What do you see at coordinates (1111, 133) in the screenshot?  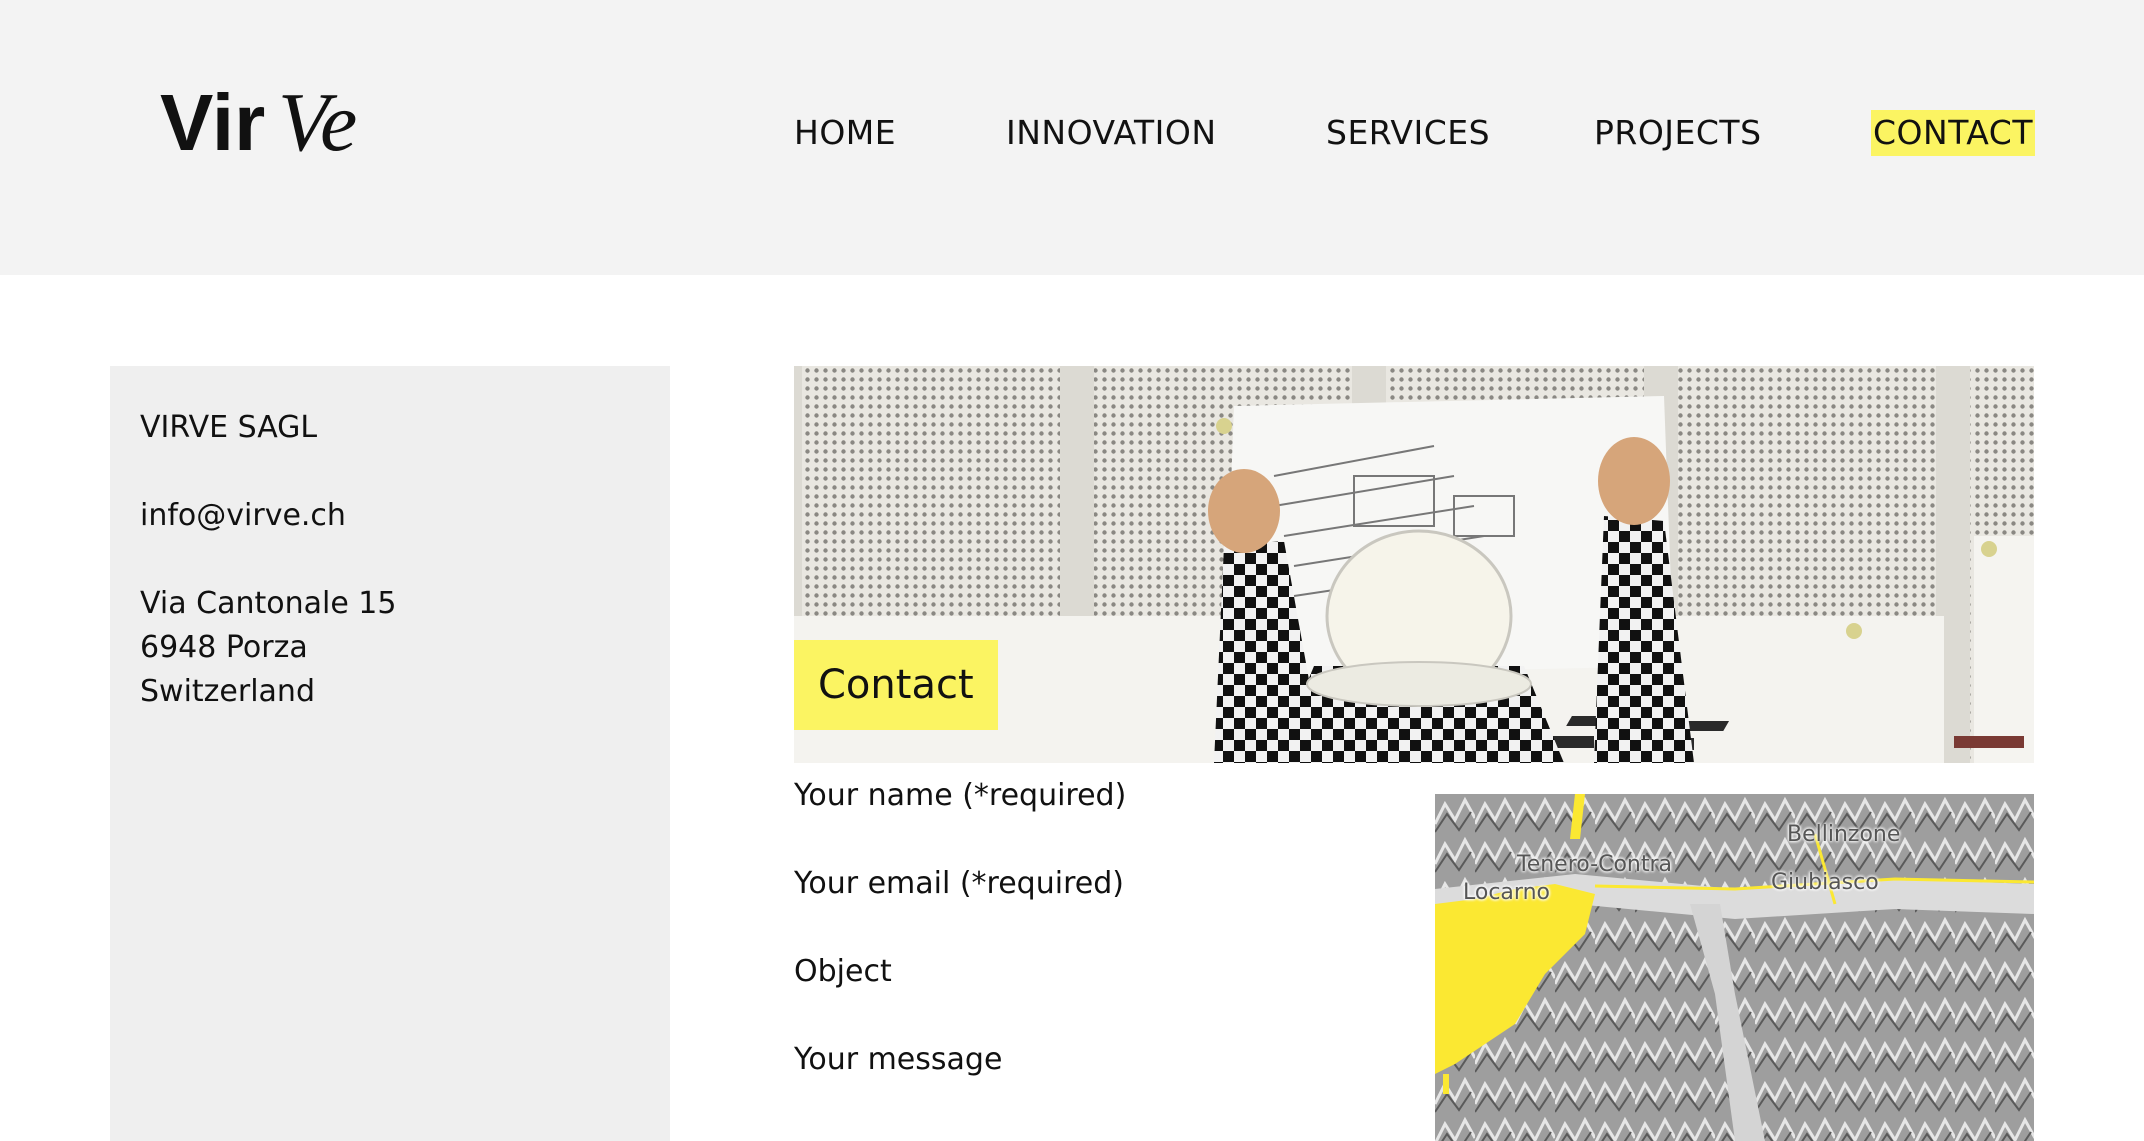 I see `nav-innovation: INNOVATION` at bounding box center [1111, 133].